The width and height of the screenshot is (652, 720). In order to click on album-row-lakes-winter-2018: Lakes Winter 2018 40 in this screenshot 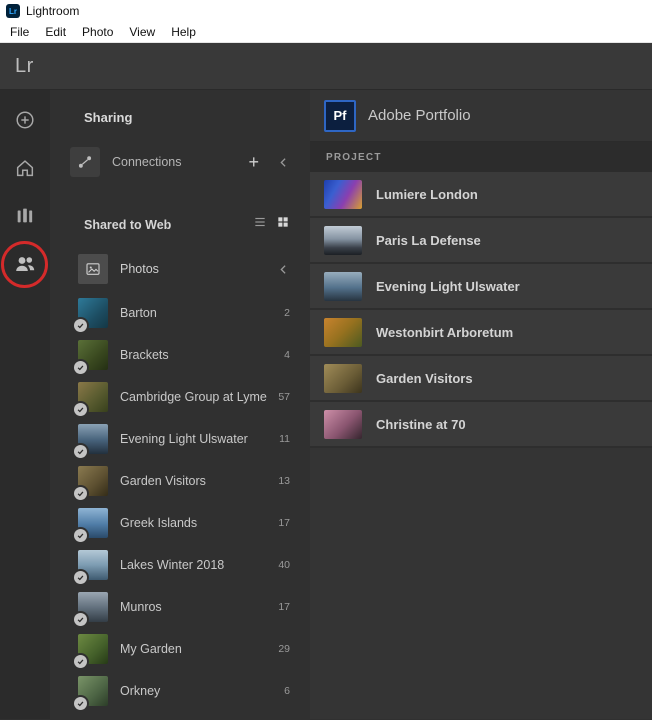, I will do `click(180, 565)`.